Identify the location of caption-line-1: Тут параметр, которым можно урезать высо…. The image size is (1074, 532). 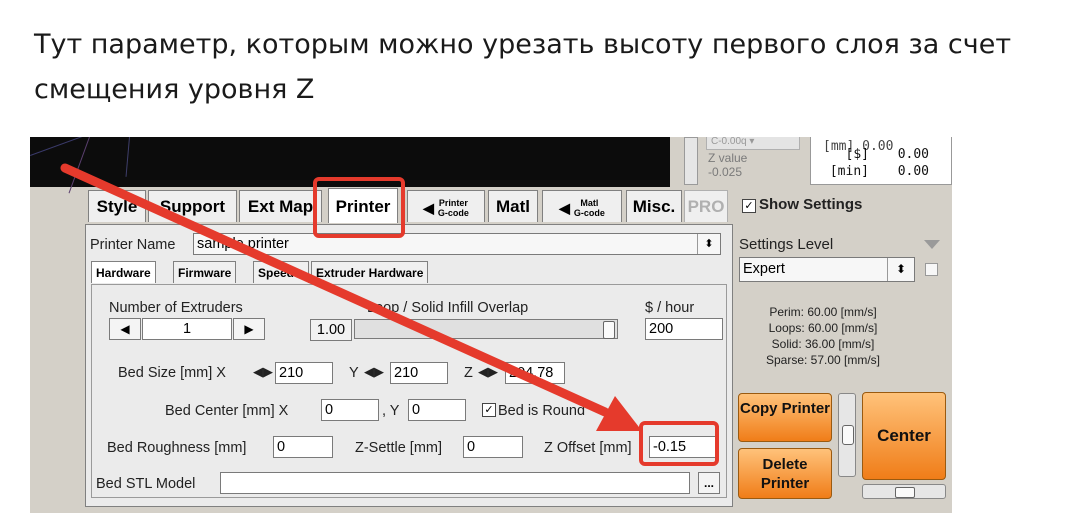
(523, 44).